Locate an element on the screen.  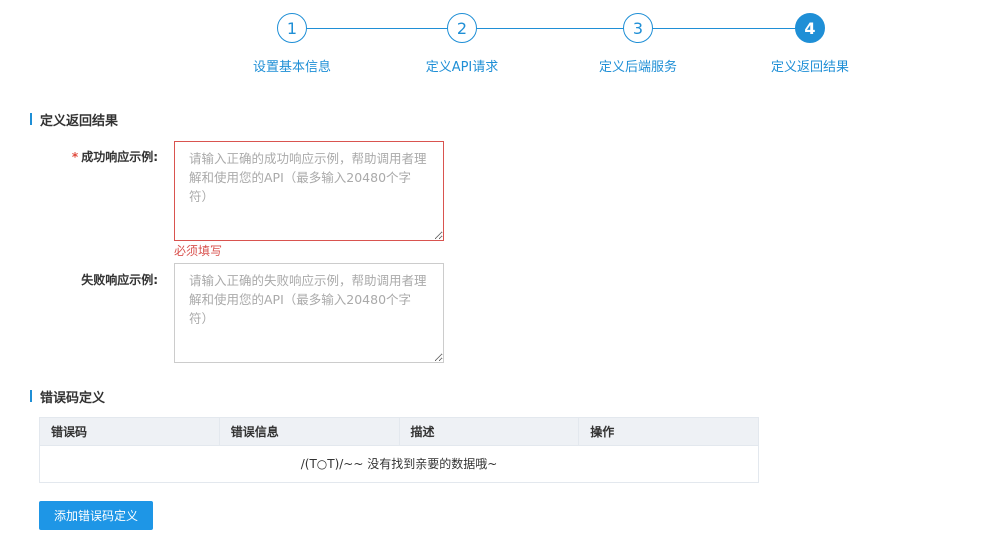
step-2-label: 定义API请求 is located at coordinates (462, 67).